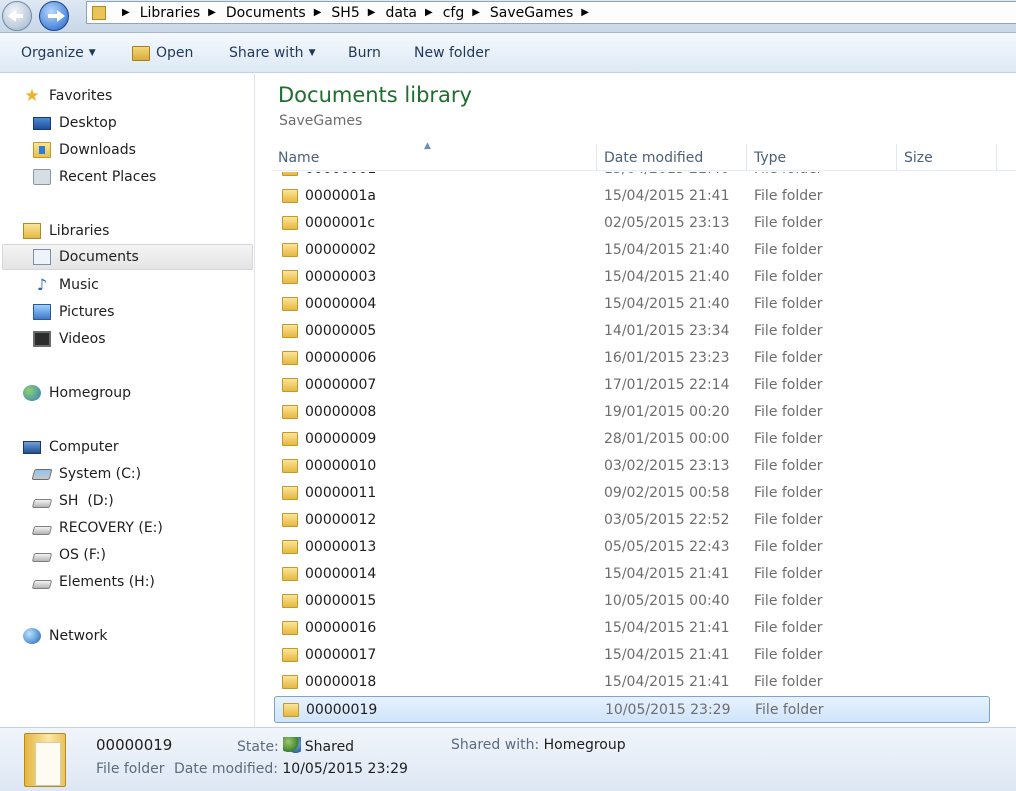 The height and width of the screenshot is (791, 1016). What do you see at coordinates (68, 555) in the screenshot?
I see `nav-drive-f: OS (F:)` at bounding box center [68, 555].